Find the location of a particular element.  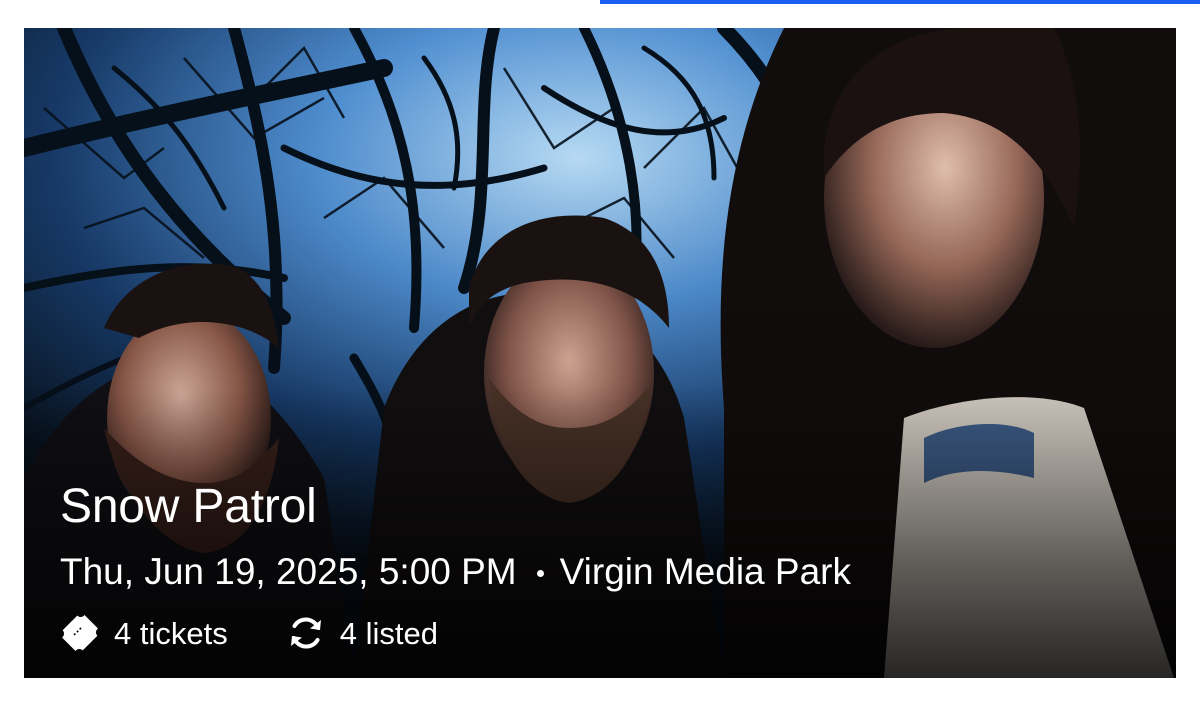

tickets-stat: 4 tickets is located at coordinates (144, 633).